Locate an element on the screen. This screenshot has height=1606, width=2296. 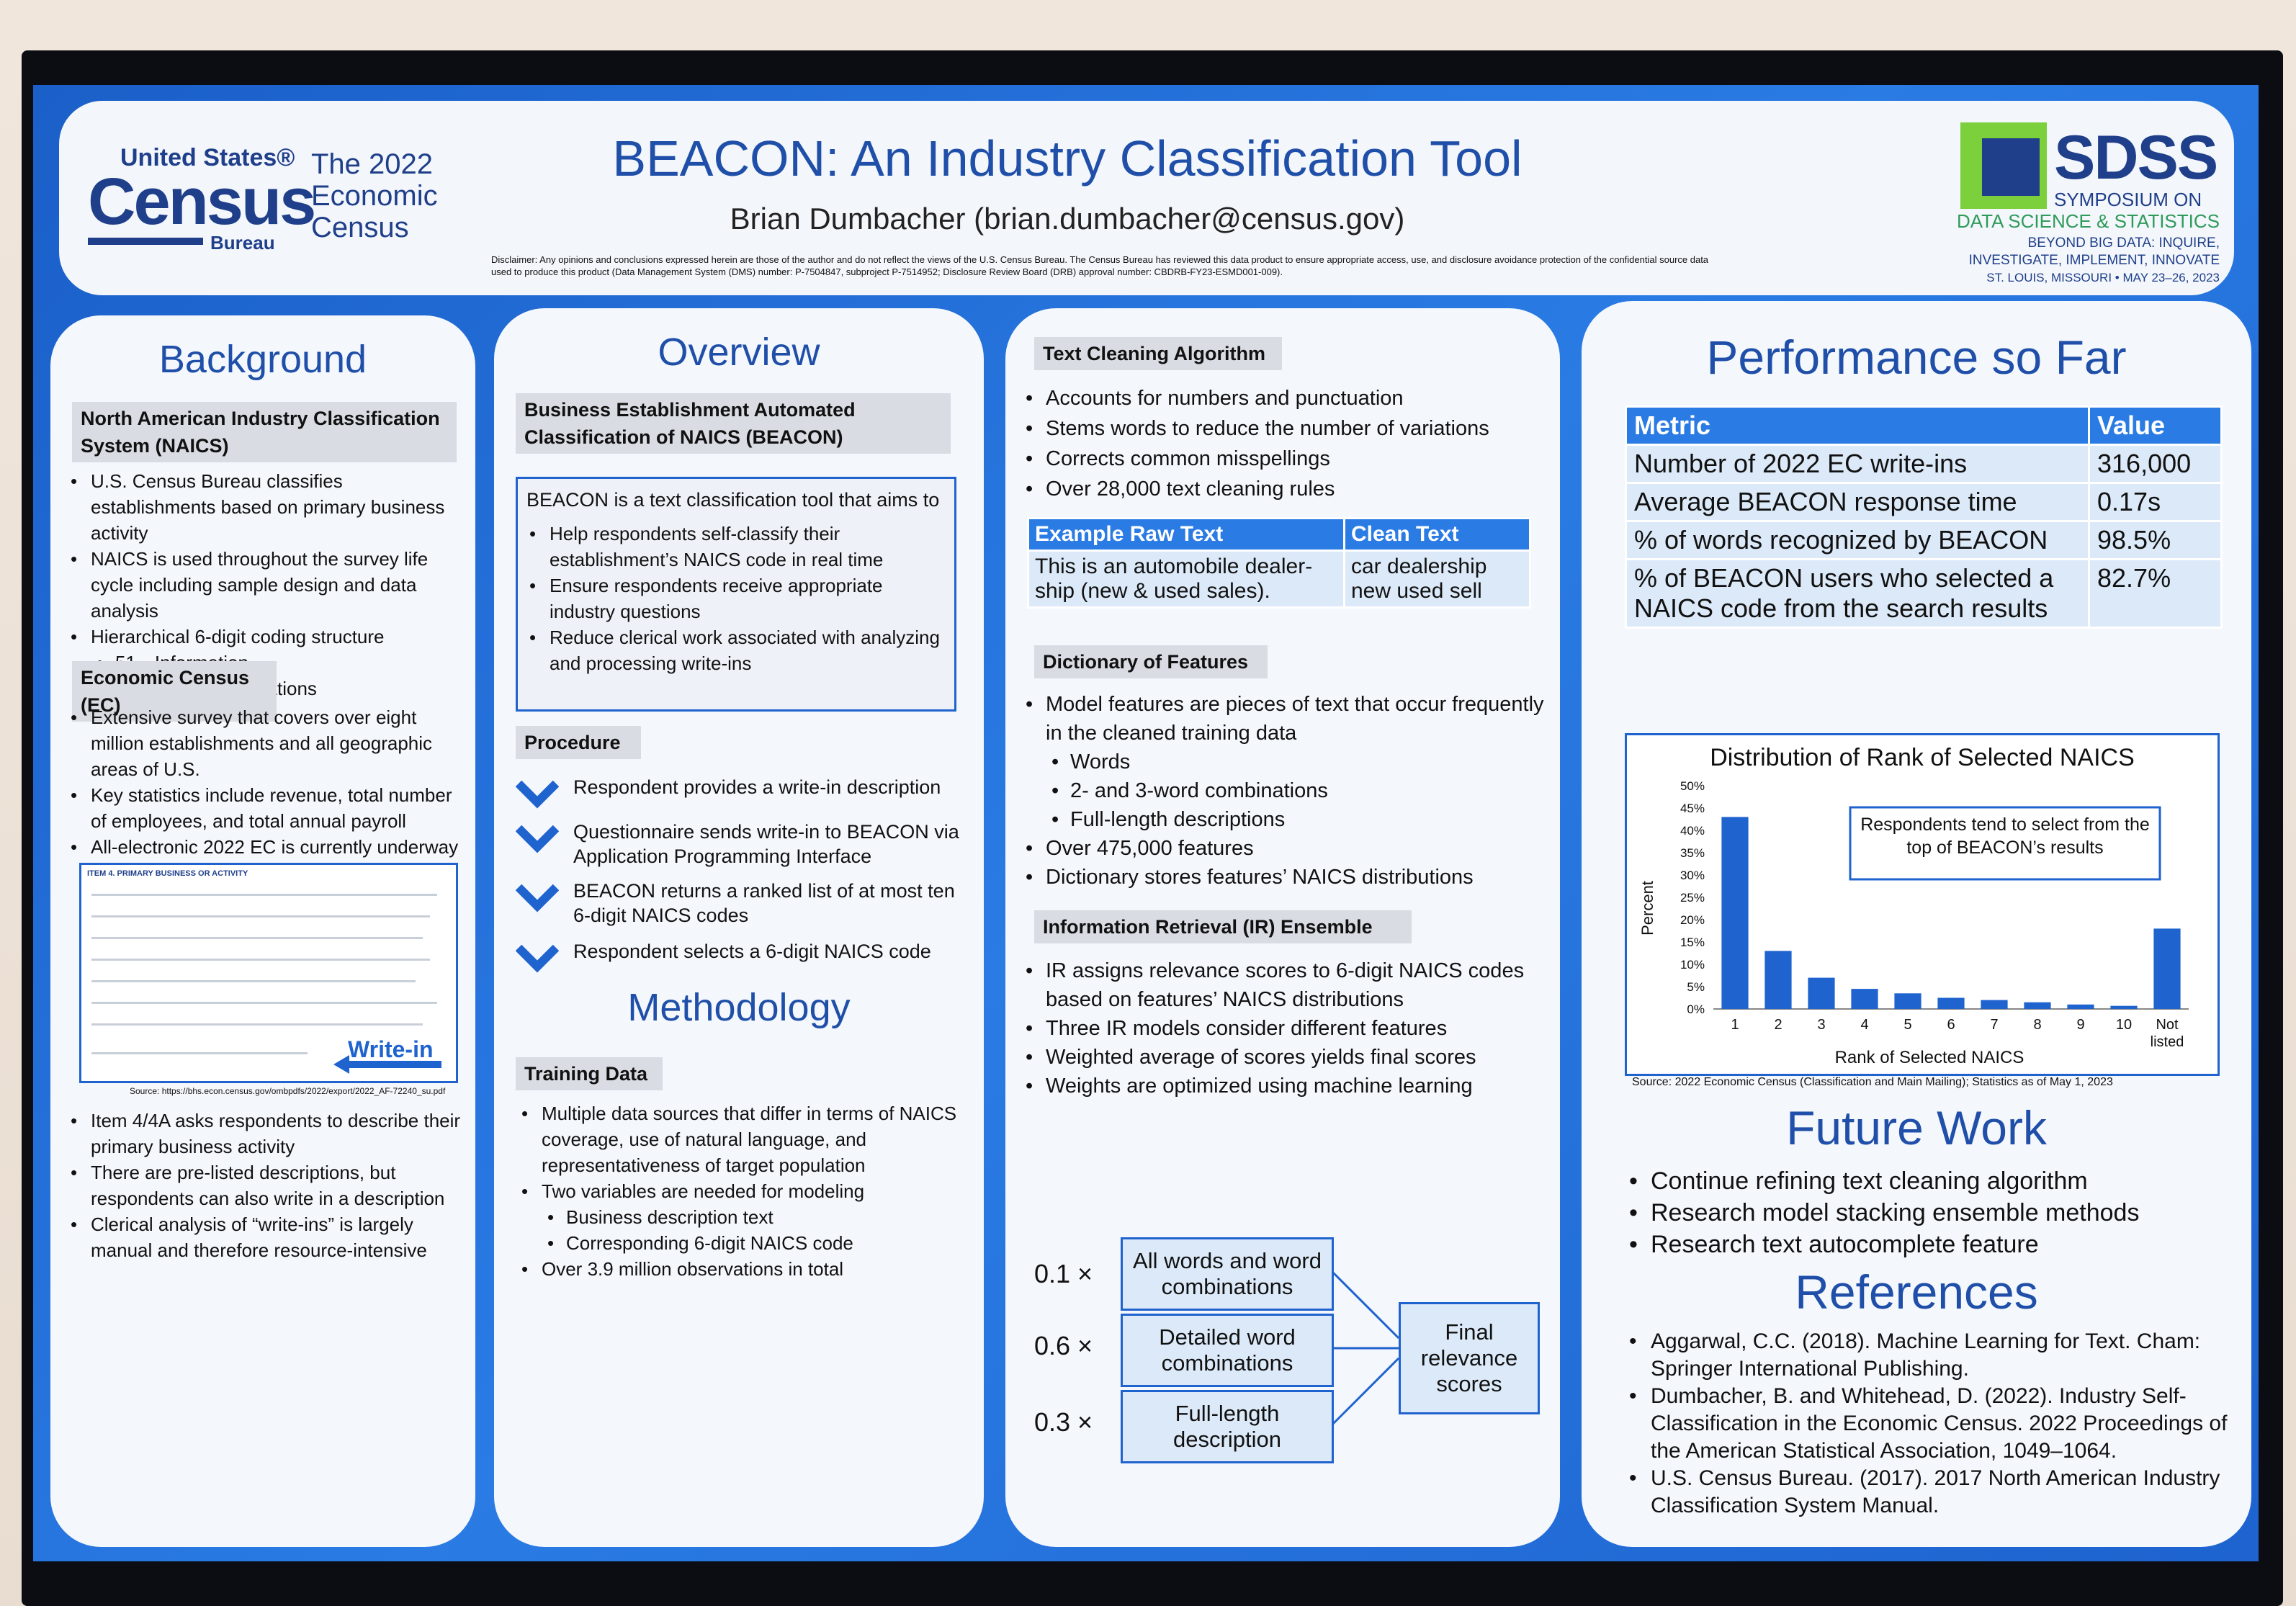
overview-title: Overview is located at coordinates (739, 352).